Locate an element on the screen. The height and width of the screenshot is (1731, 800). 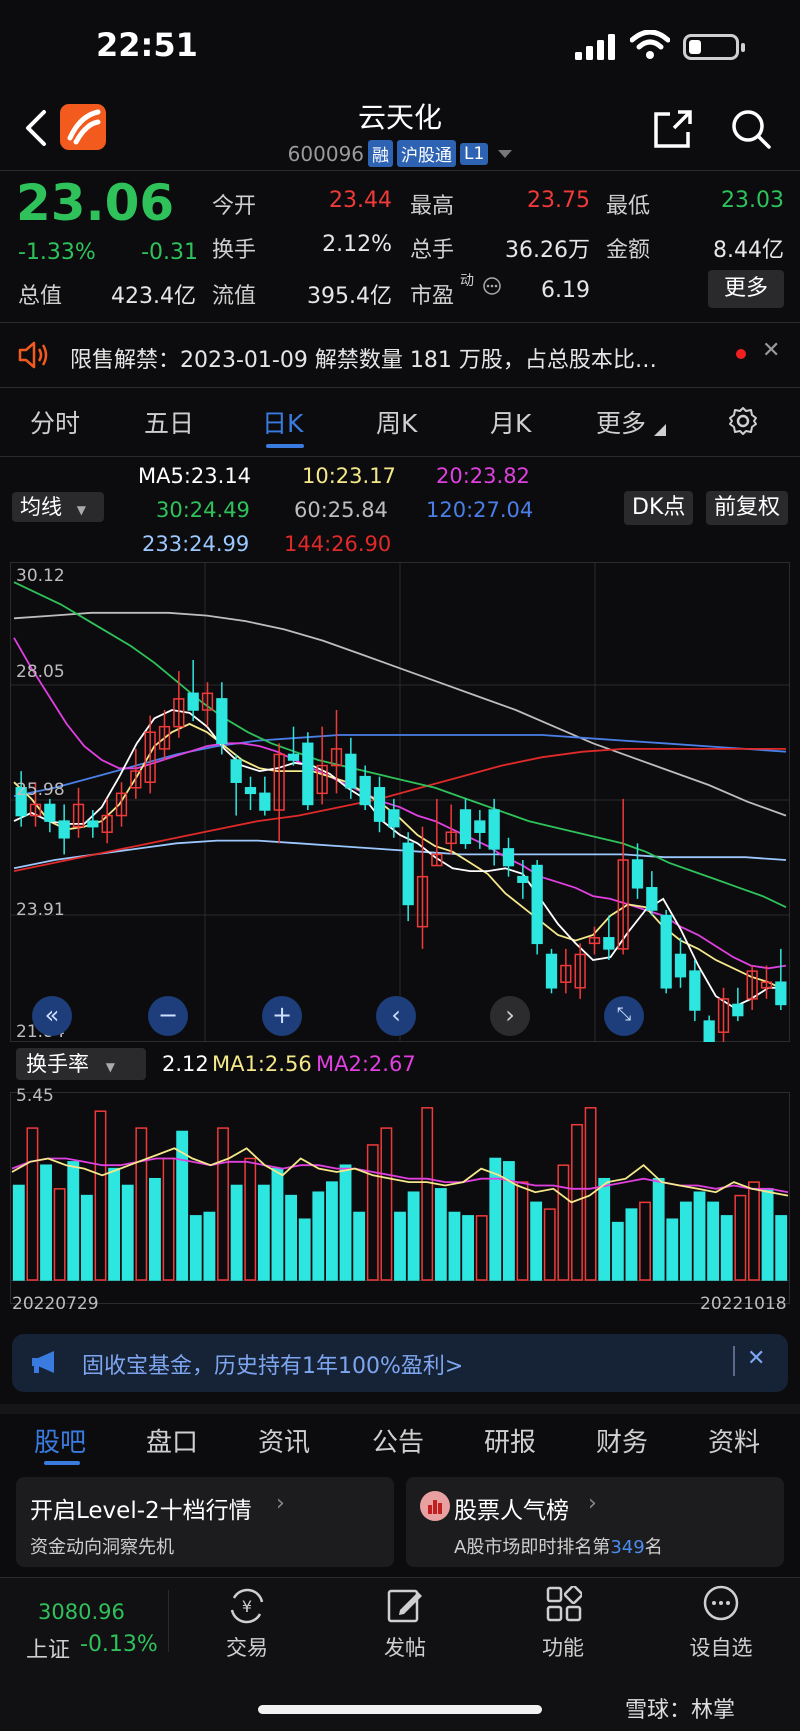
turnover-chart is located at coordinates (400, 1198).